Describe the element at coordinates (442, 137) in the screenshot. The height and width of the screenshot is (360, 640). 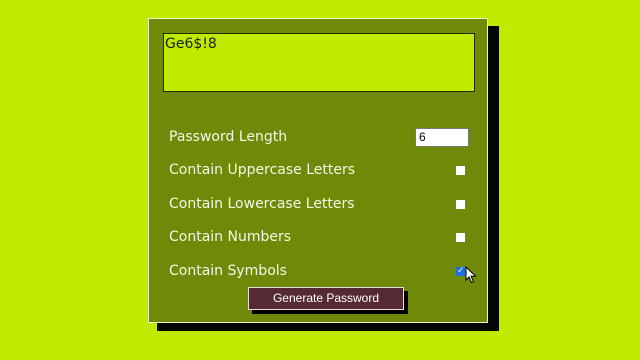
I see `password-length-input` at that location.